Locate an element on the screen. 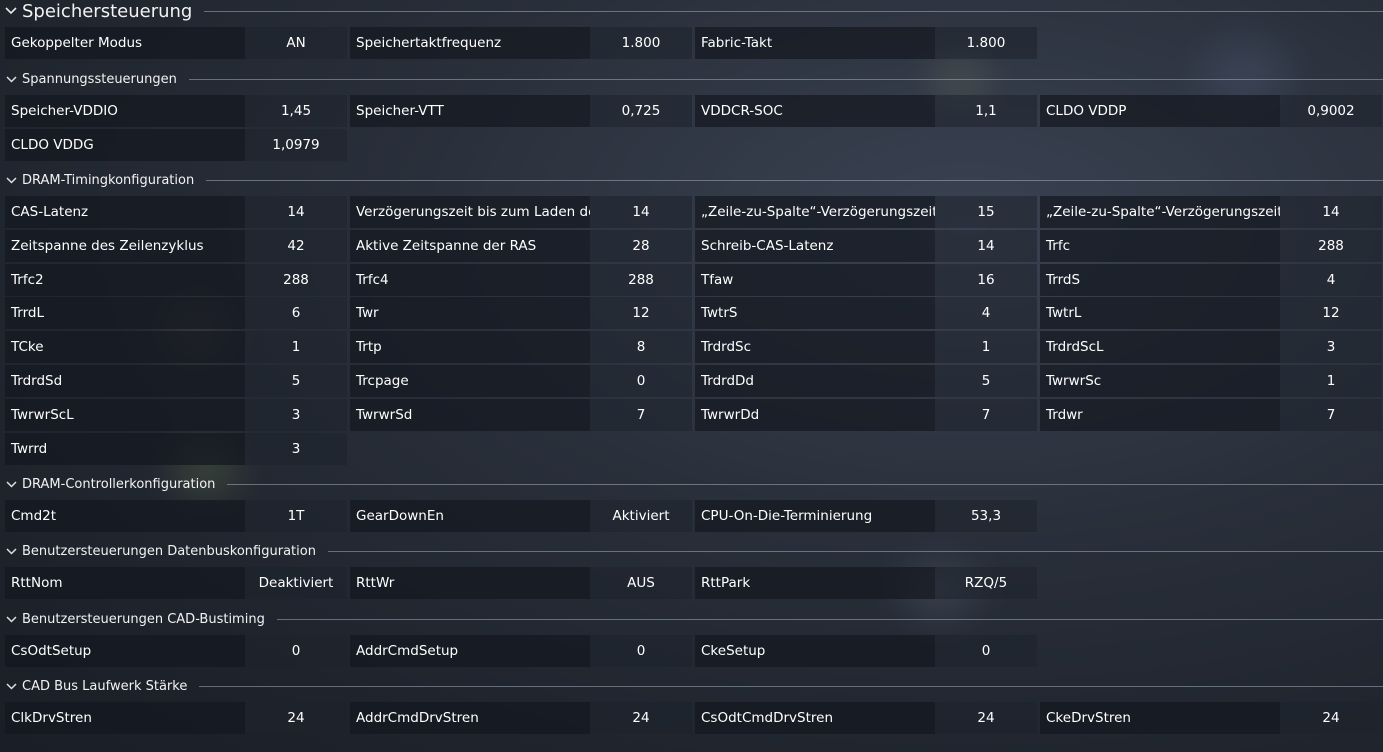 The width and height of the screenshot is (1383, 752). setting-item: Gekoppelter Modus AN is located at coordinates (176, 43).